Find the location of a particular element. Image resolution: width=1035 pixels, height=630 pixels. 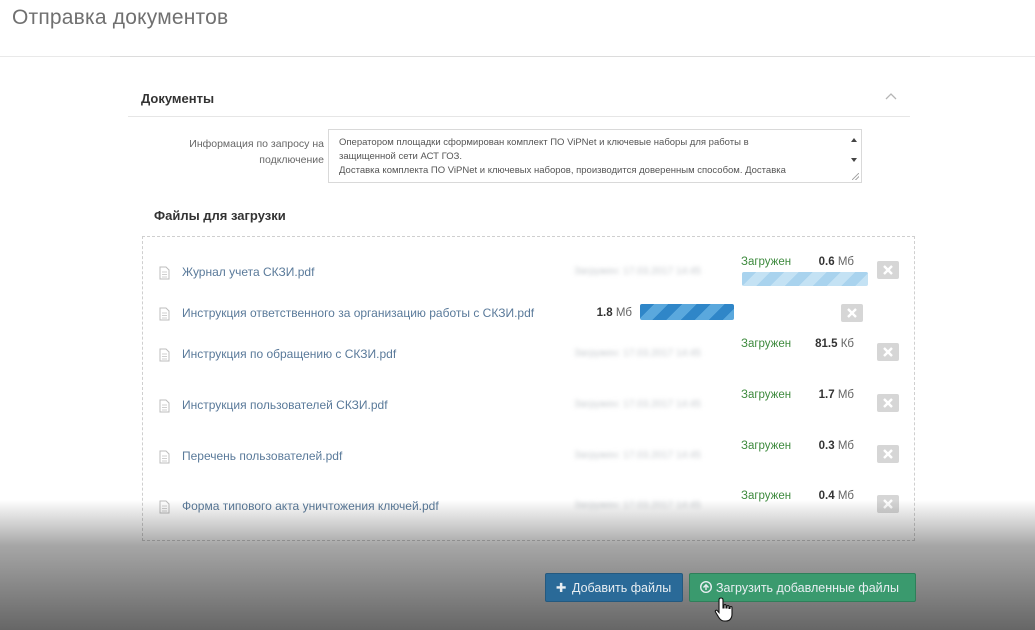

file-size: 1.8 Мб is located at coordinates (609, 313).